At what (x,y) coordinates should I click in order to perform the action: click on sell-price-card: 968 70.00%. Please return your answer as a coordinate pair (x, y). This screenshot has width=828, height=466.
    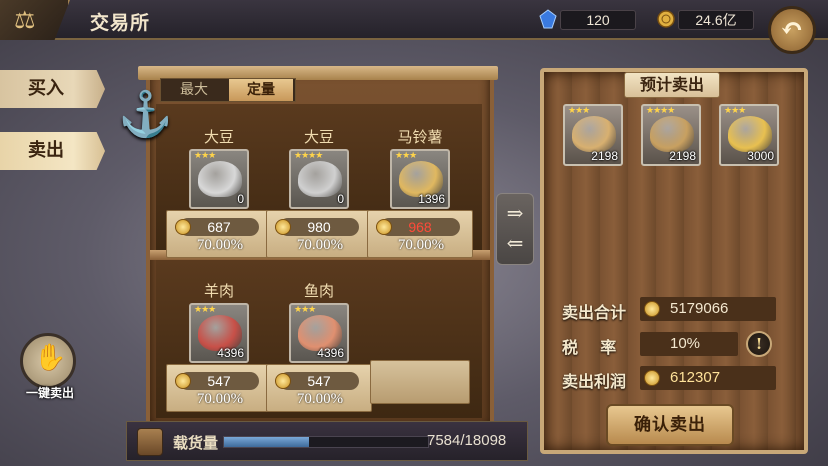
    Looking at the image, I should click on (420, 234).